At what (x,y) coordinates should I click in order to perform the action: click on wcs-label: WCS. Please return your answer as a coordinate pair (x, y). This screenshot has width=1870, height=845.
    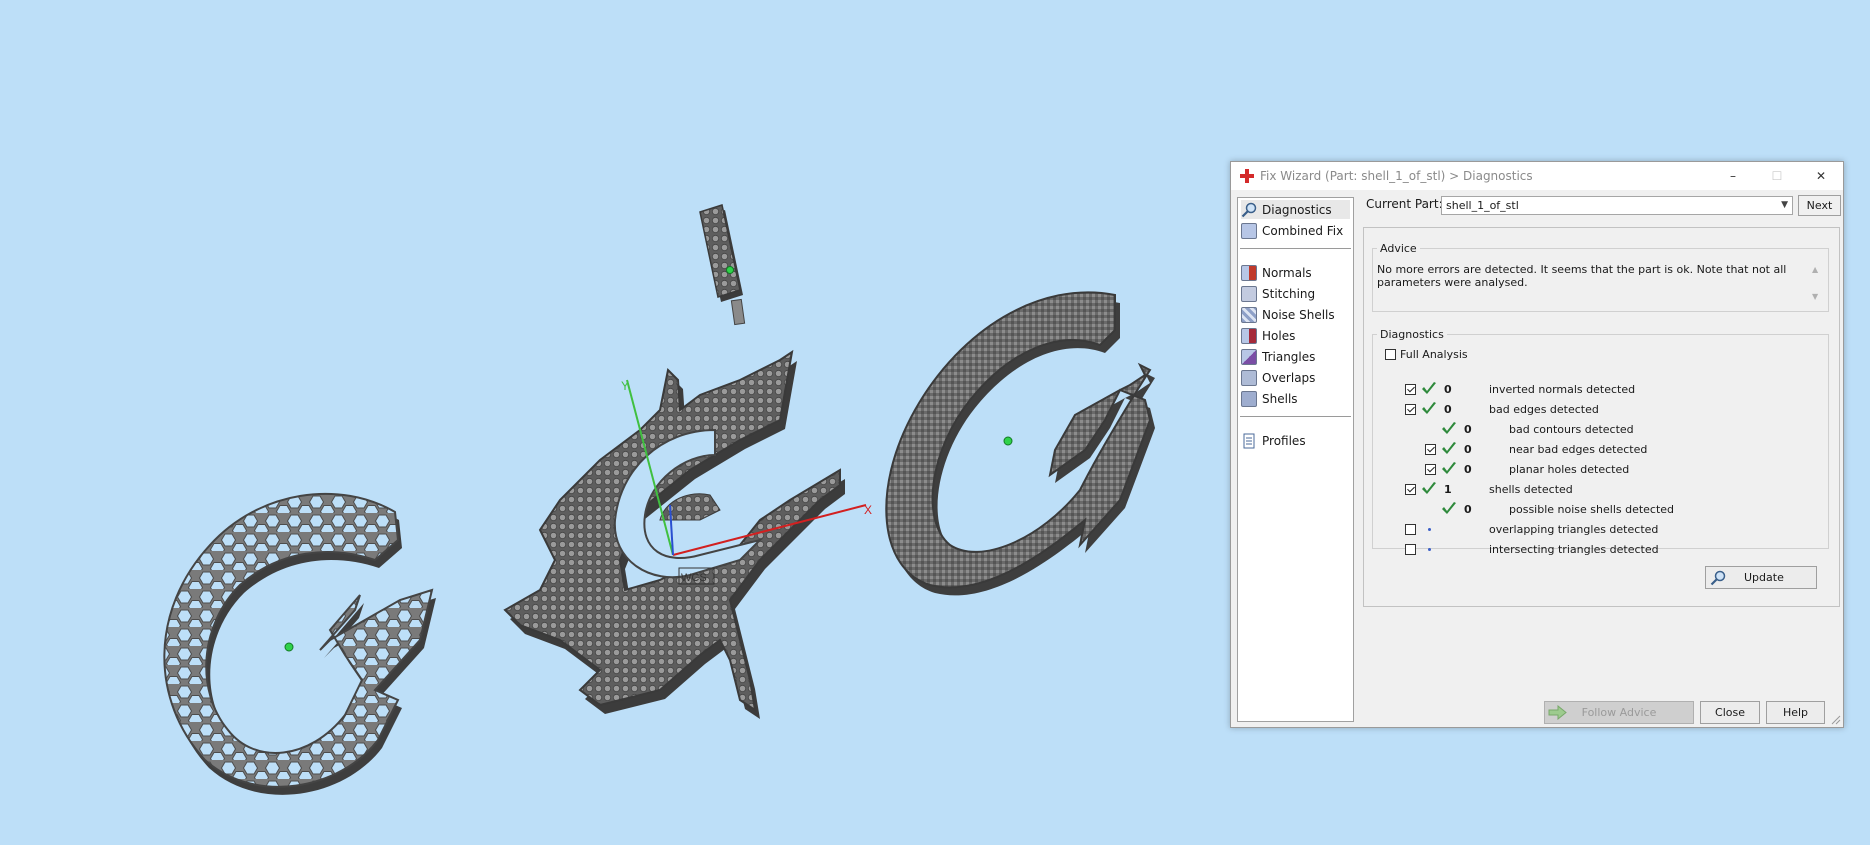
    Looking at the image, I should click on (694, 578).